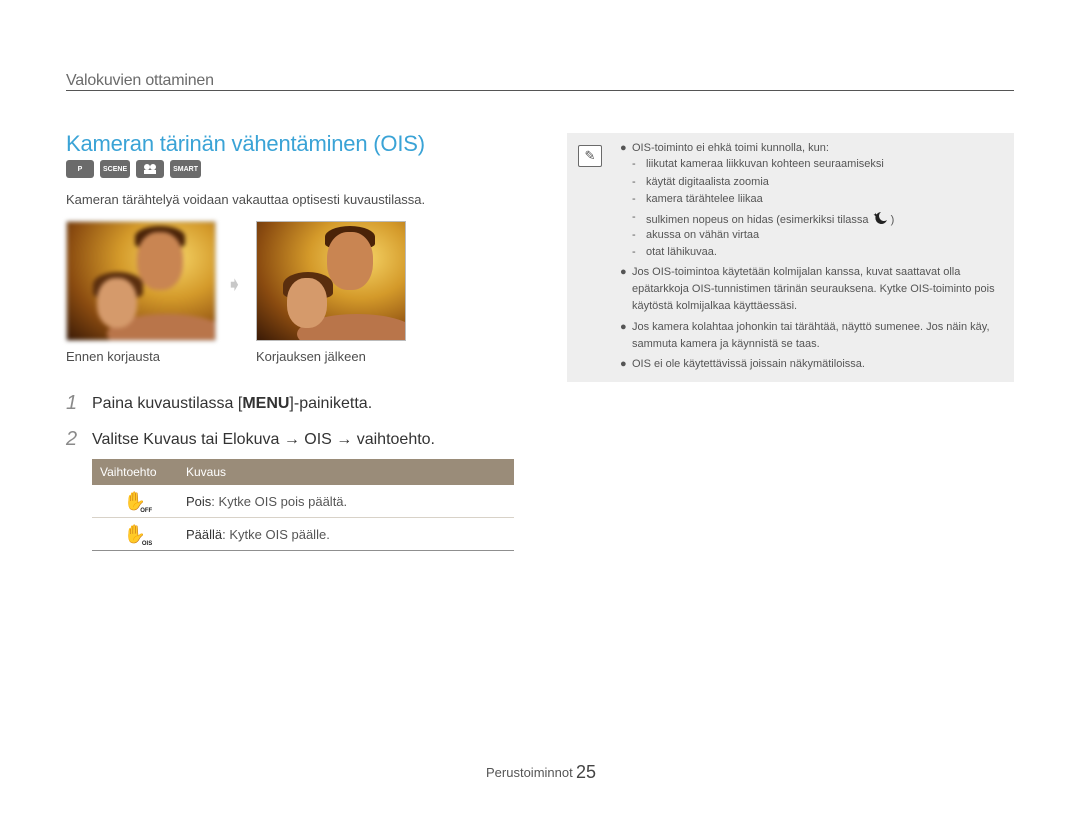 The image size is (1080, 815). What do you see at coordinates (681, 252) in the screenshot?
I see `note-subitem: otat lähikuvaa.` at bounding box center [681, 252].